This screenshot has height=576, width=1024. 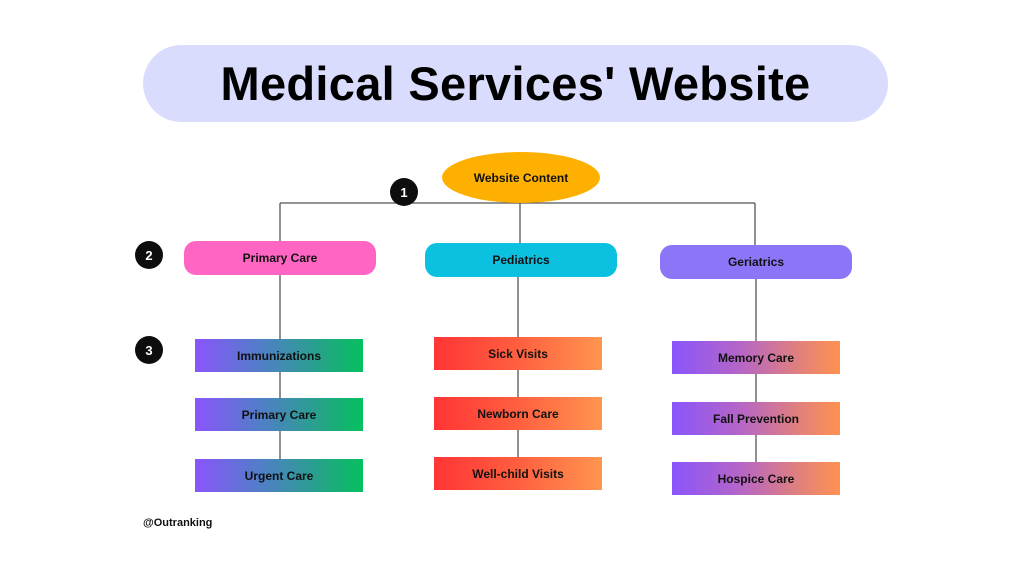 I want to click on root-node: Website Content, so click(x=521, y=177).